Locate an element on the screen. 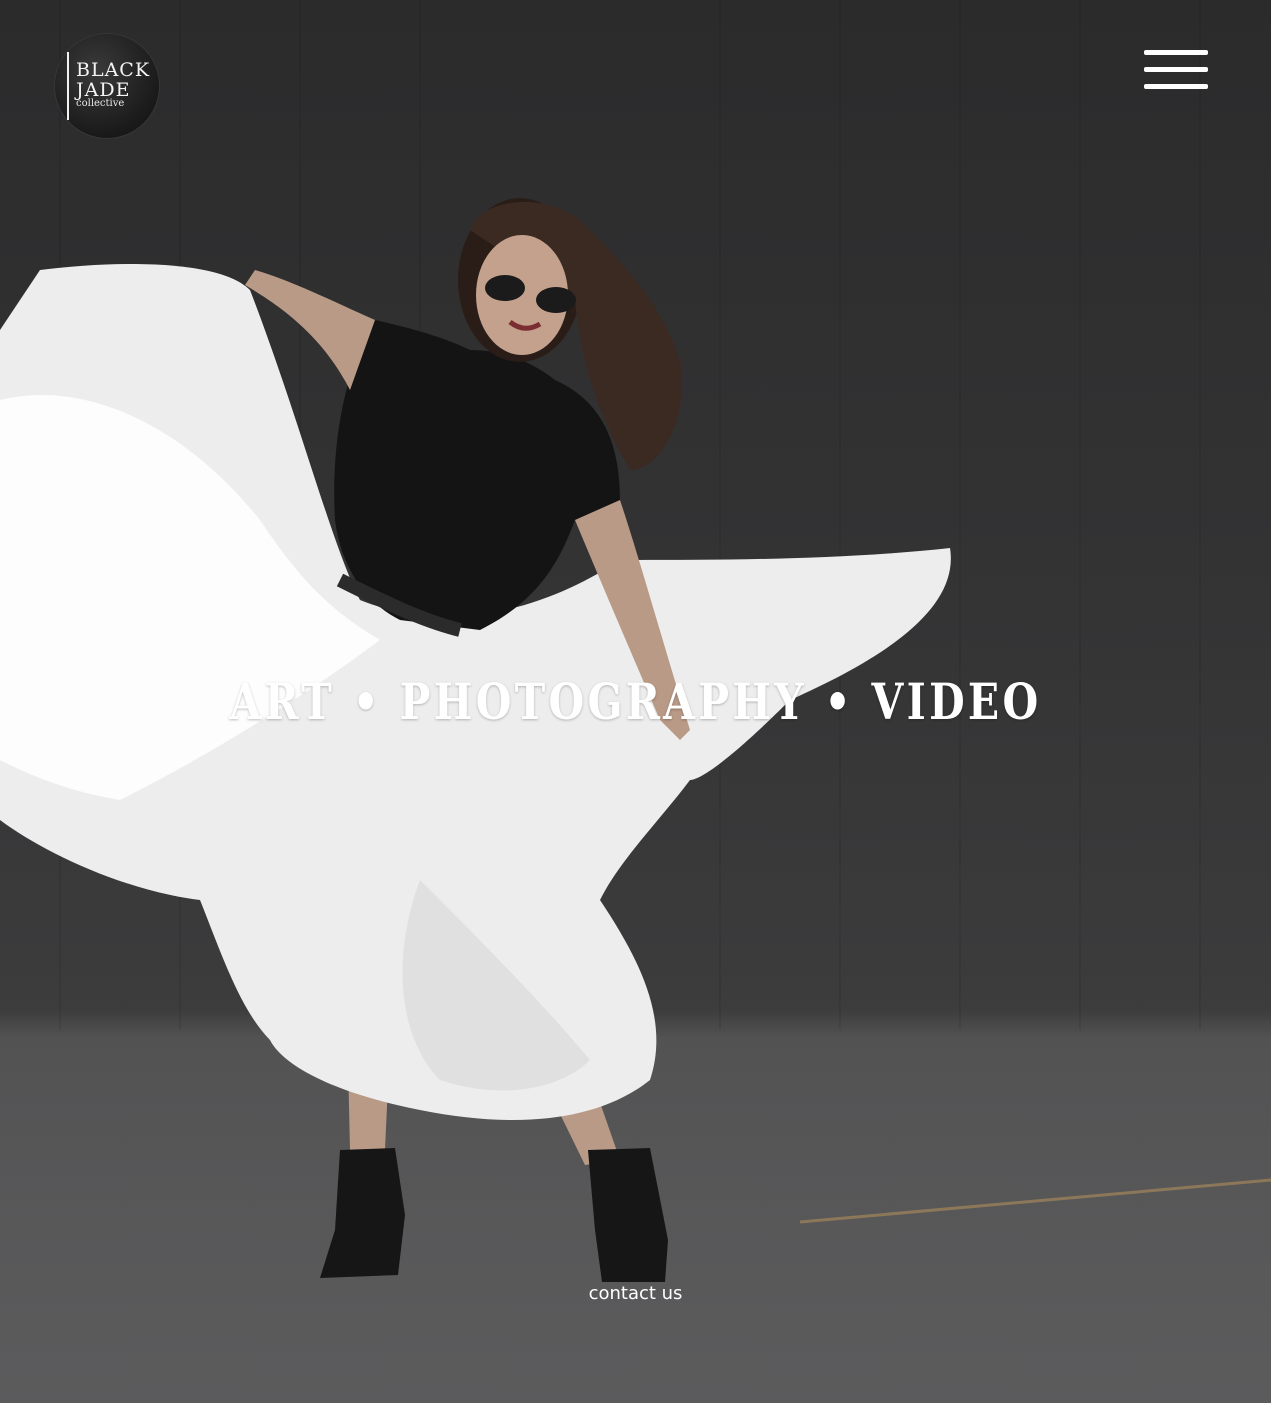 The height and width of the screenshot is (1403, 1271). contact-us-link: contact us is located at coordinates (635, 1293).